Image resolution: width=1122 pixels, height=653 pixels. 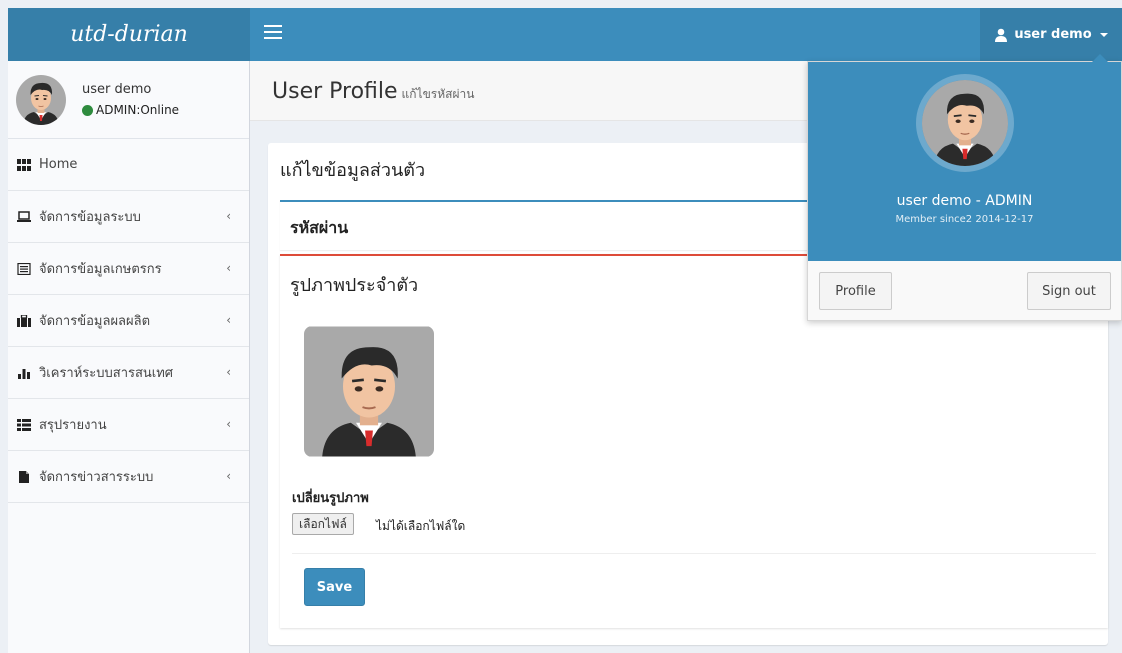 What do you see at coordinates (24, 164) in the screenshot?
I see `grid-icon` at bounding box center [24, 164].